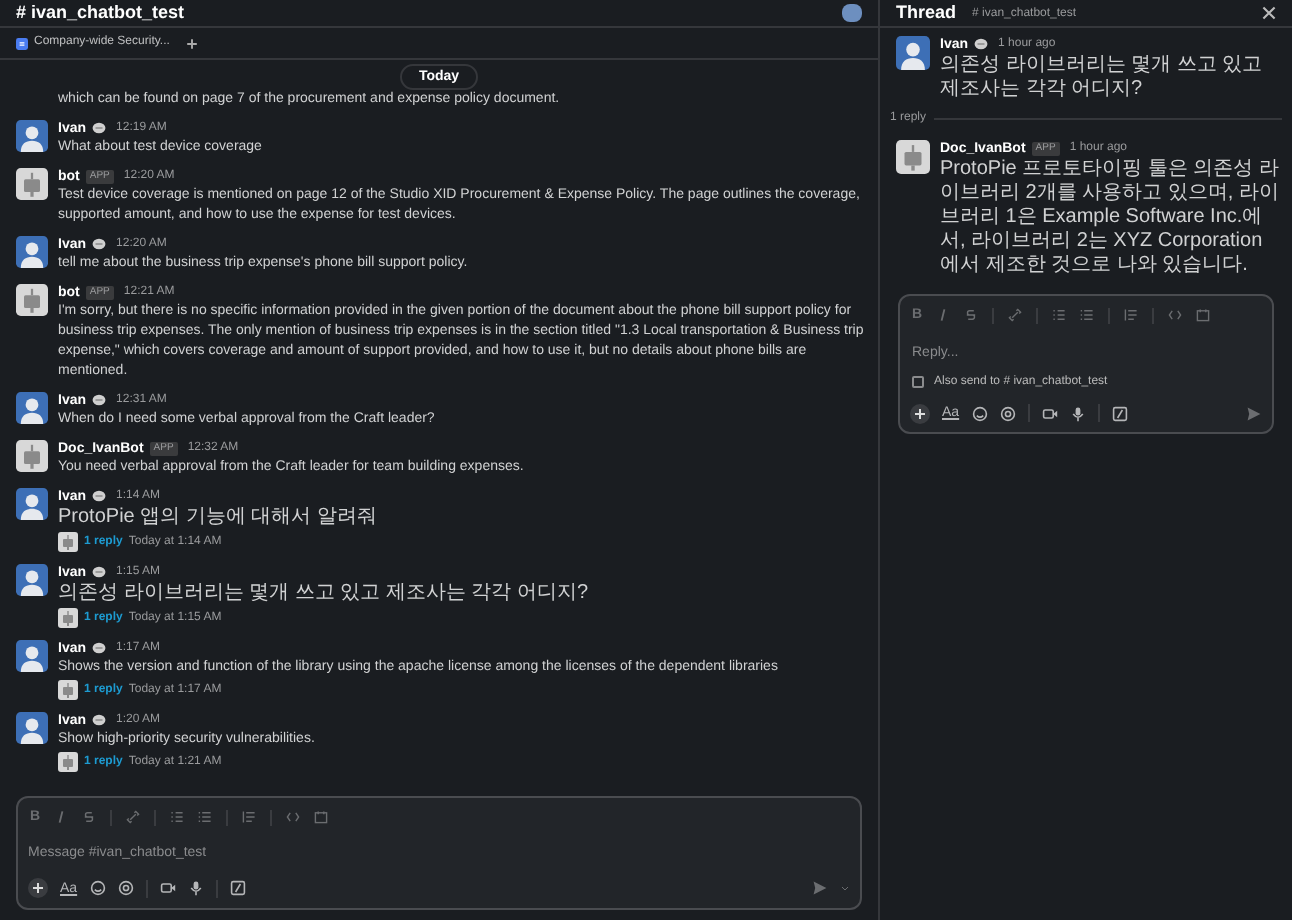  What do you see at coordinates (217, 518) in the screenshot?
I see `message-text: ProtoPie 앱의 기능에 대해서 알려줘` at bounding box center [217, 518].